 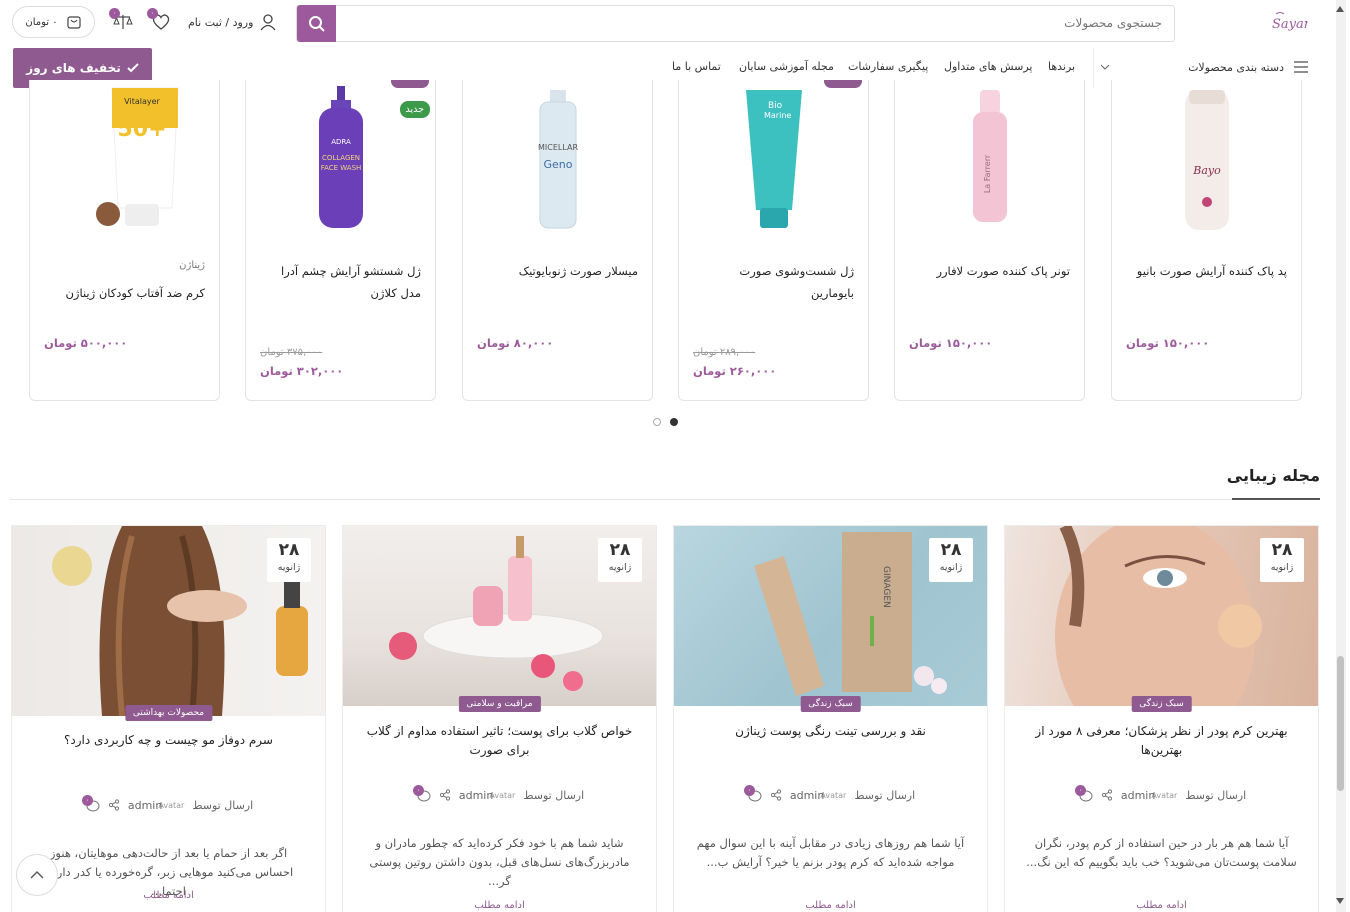 I want to click on product-name: تونر پاک کننده صورت لافارر, so click(x=990, y=271).